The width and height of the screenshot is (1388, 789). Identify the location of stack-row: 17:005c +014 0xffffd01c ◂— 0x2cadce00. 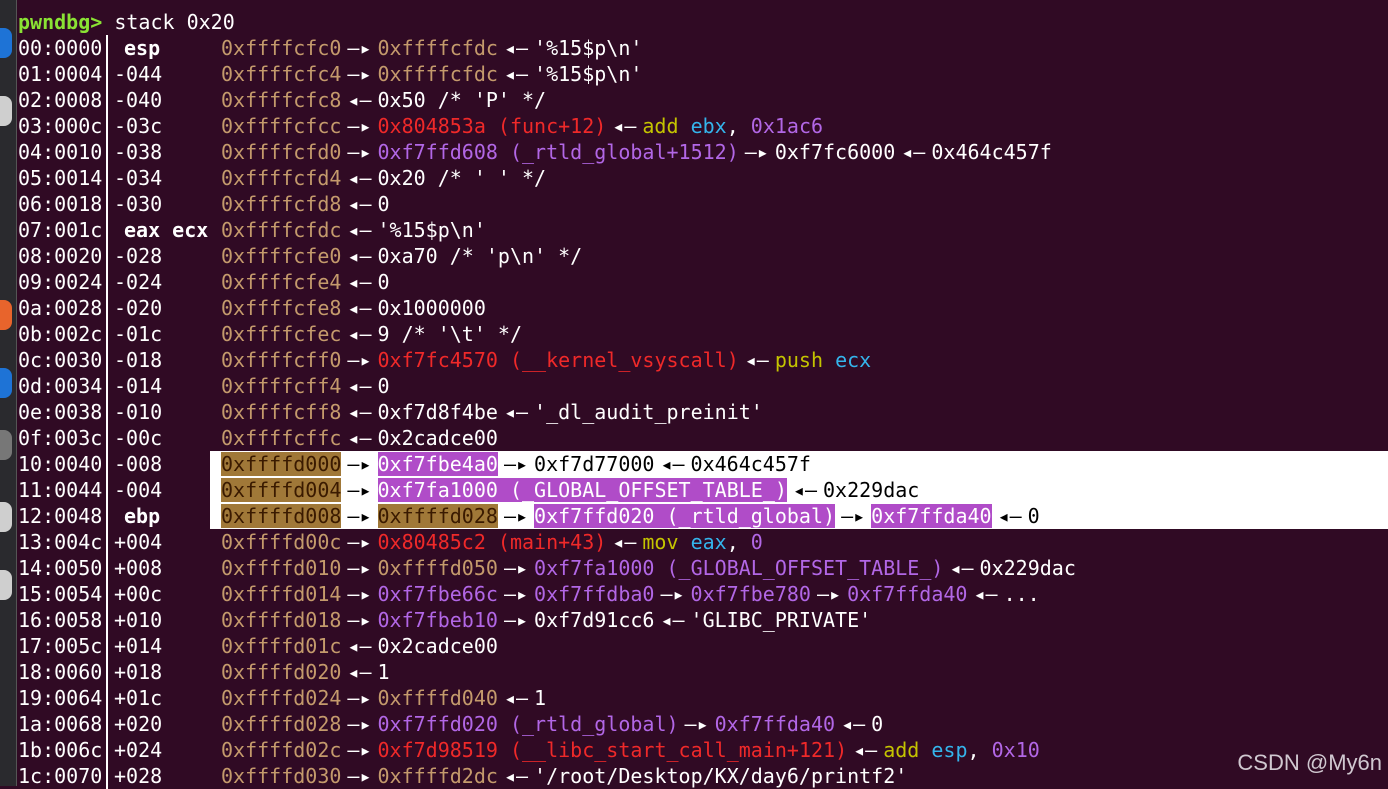
(703, 646).